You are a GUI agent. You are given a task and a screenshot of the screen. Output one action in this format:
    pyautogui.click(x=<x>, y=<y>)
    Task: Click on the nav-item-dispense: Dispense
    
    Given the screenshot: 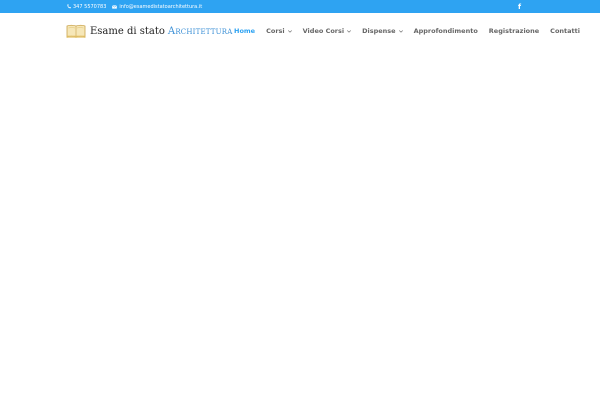 What is the action you would take?
    pyautogui.click(x=382, y=31)
    